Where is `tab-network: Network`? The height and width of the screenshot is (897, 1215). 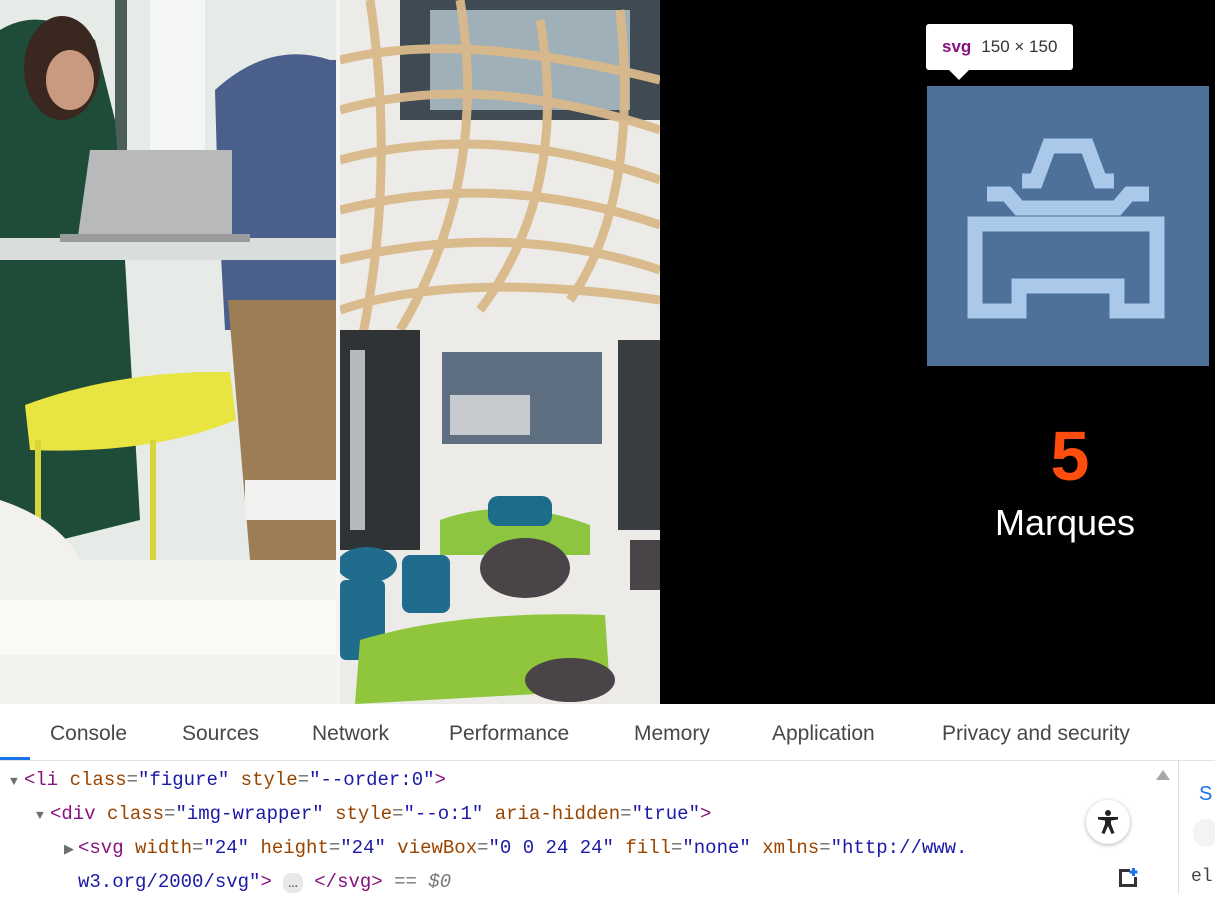
tab-network: Network is located at coordinates (350, 734).